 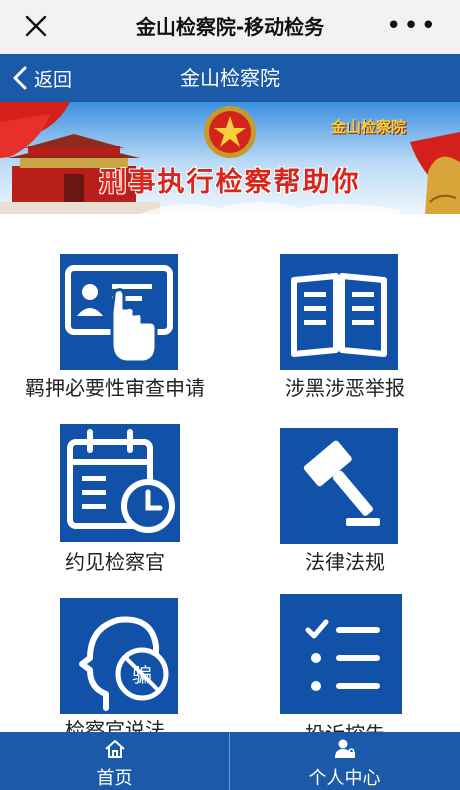 I want to click on checklist-icon, so click(x=341, y=654).